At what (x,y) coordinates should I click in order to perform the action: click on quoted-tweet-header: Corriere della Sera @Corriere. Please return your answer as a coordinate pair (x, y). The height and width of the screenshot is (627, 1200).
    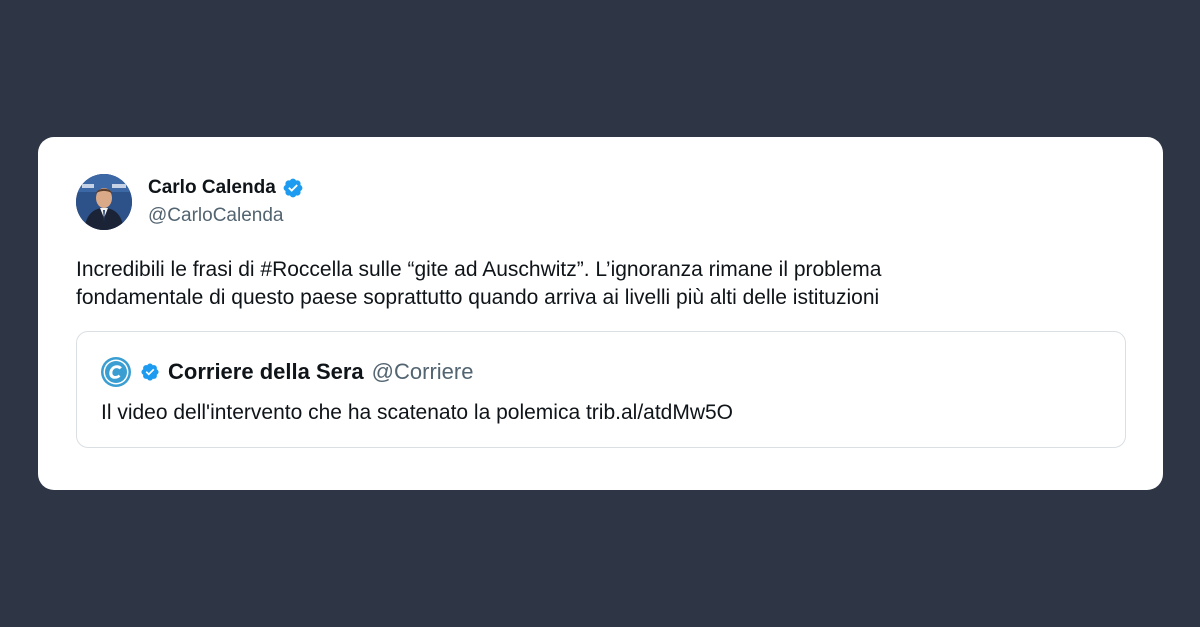
    Looking at the image, I should click on (286, 372).